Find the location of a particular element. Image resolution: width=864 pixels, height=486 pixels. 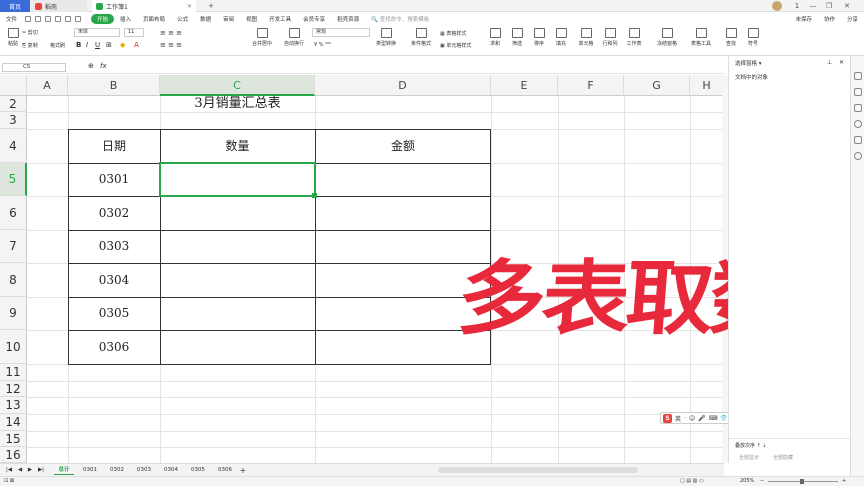

last-sheet-icon: ▶| is located at coordinates (41, 470).